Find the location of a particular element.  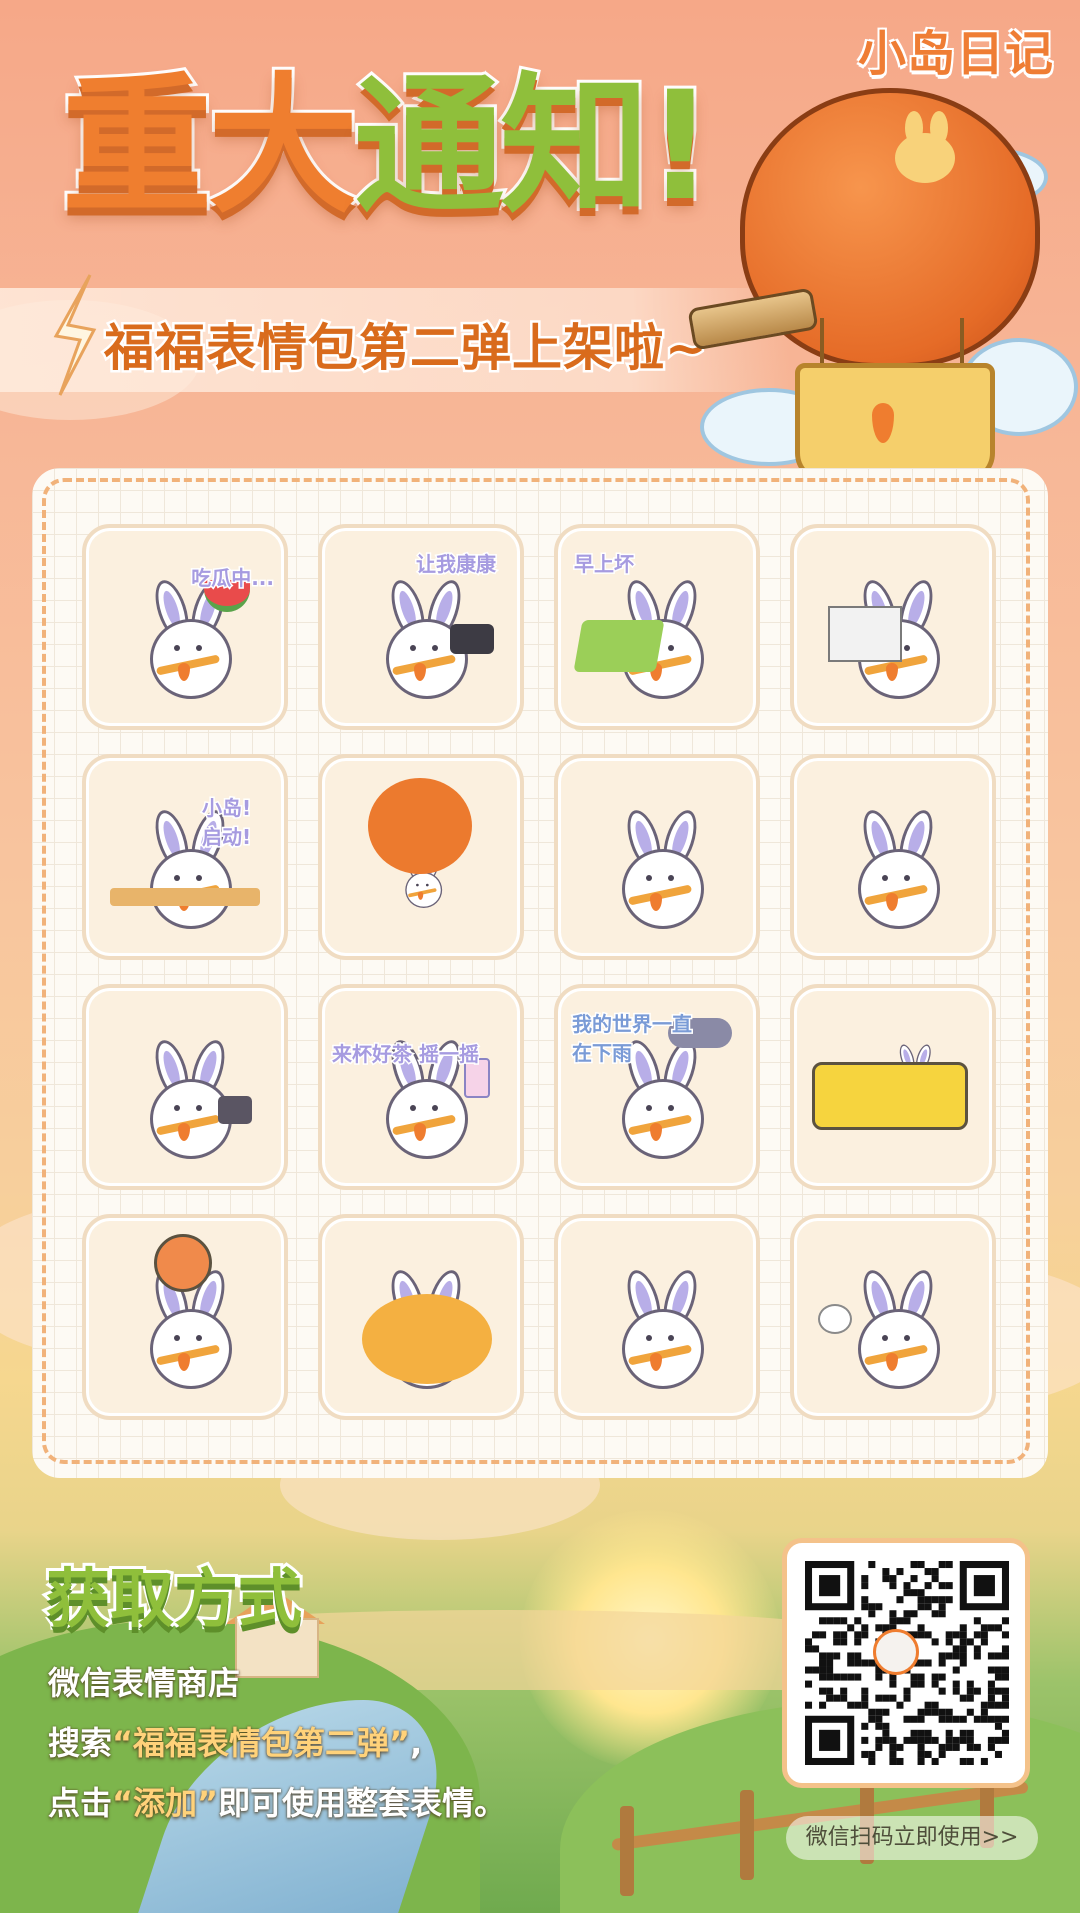

burst-icon is located at coordinates (75, 335).